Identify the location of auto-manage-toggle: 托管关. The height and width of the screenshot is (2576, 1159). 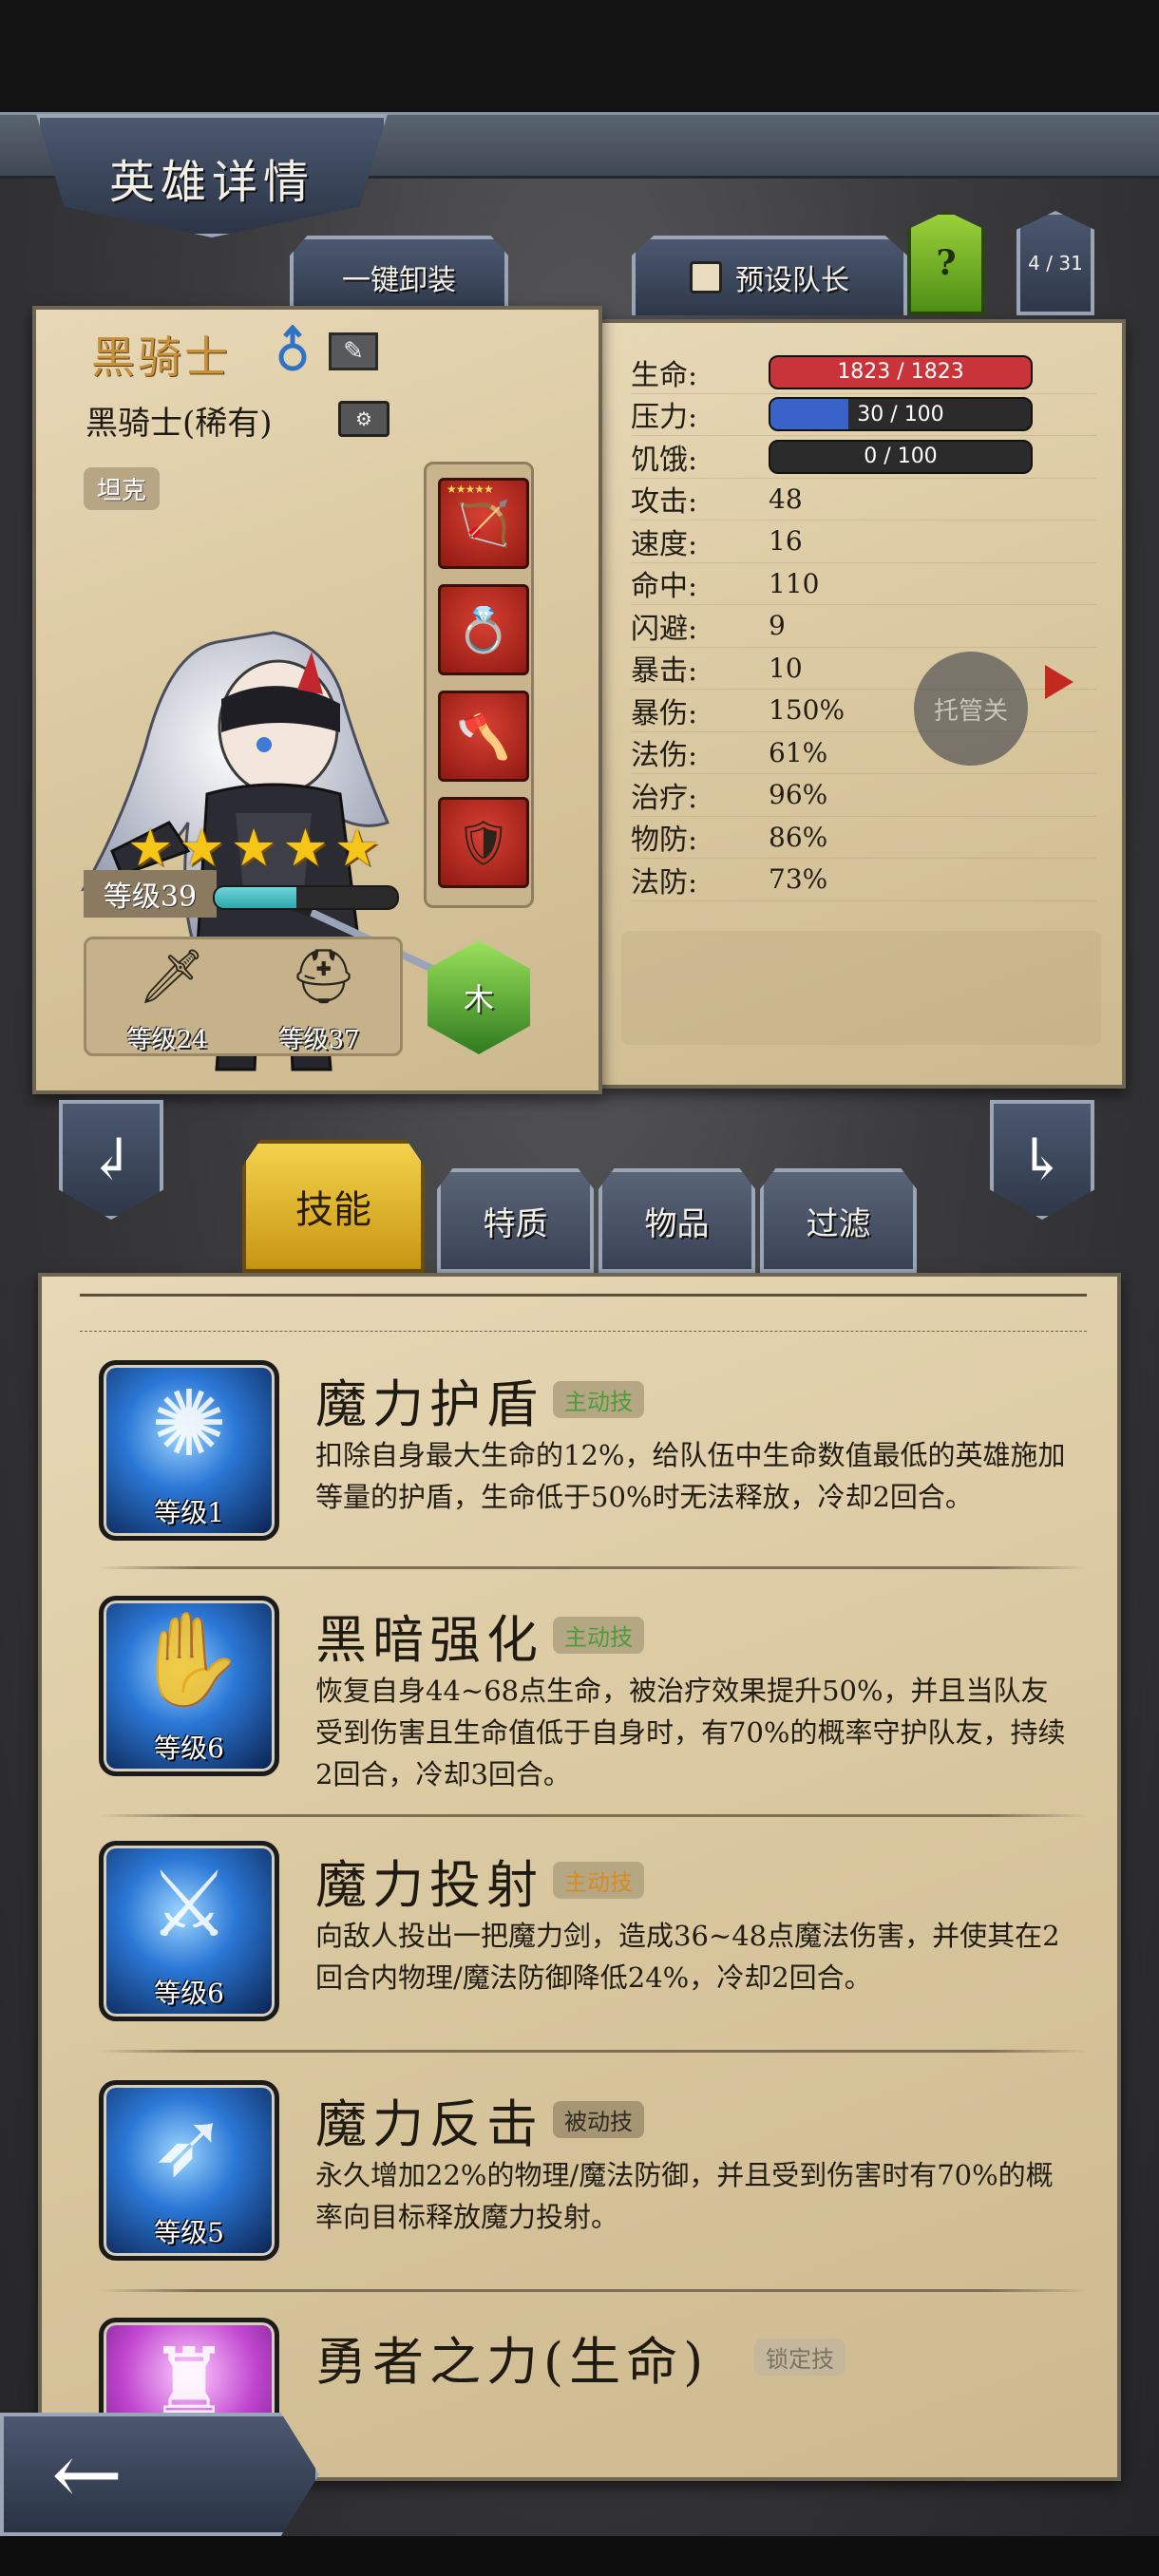
(971, 709).